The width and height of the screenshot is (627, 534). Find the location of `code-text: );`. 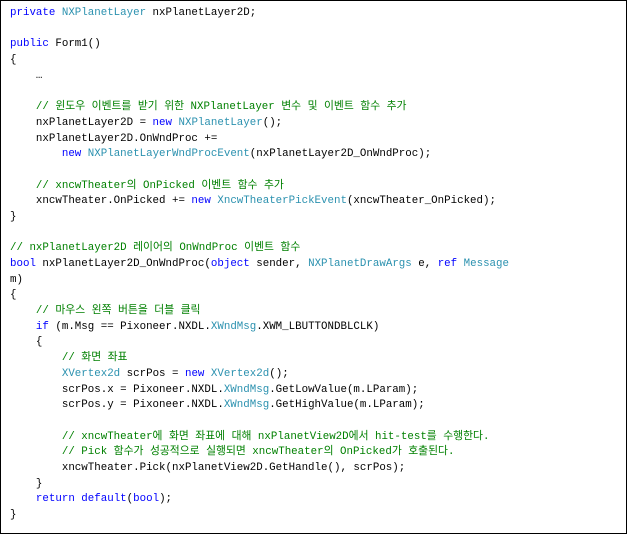

code-text: ); is located at coordinates (166, 499).